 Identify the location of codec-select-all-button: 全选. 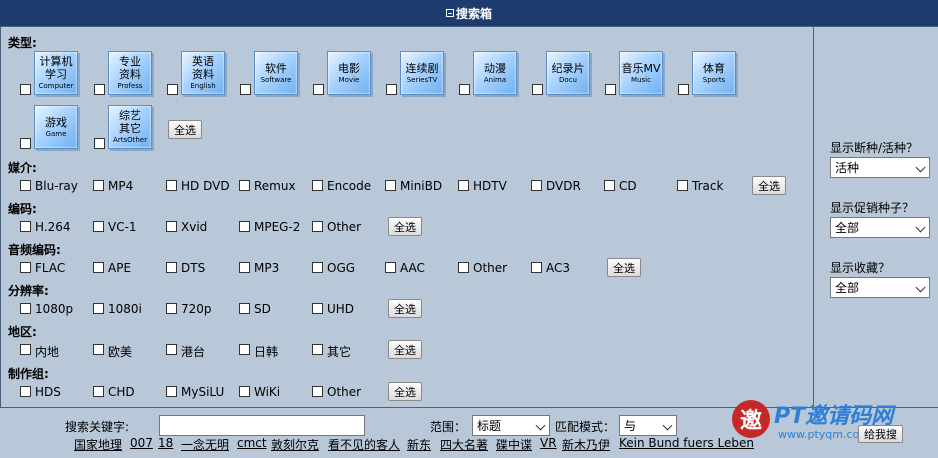
(405, 226).